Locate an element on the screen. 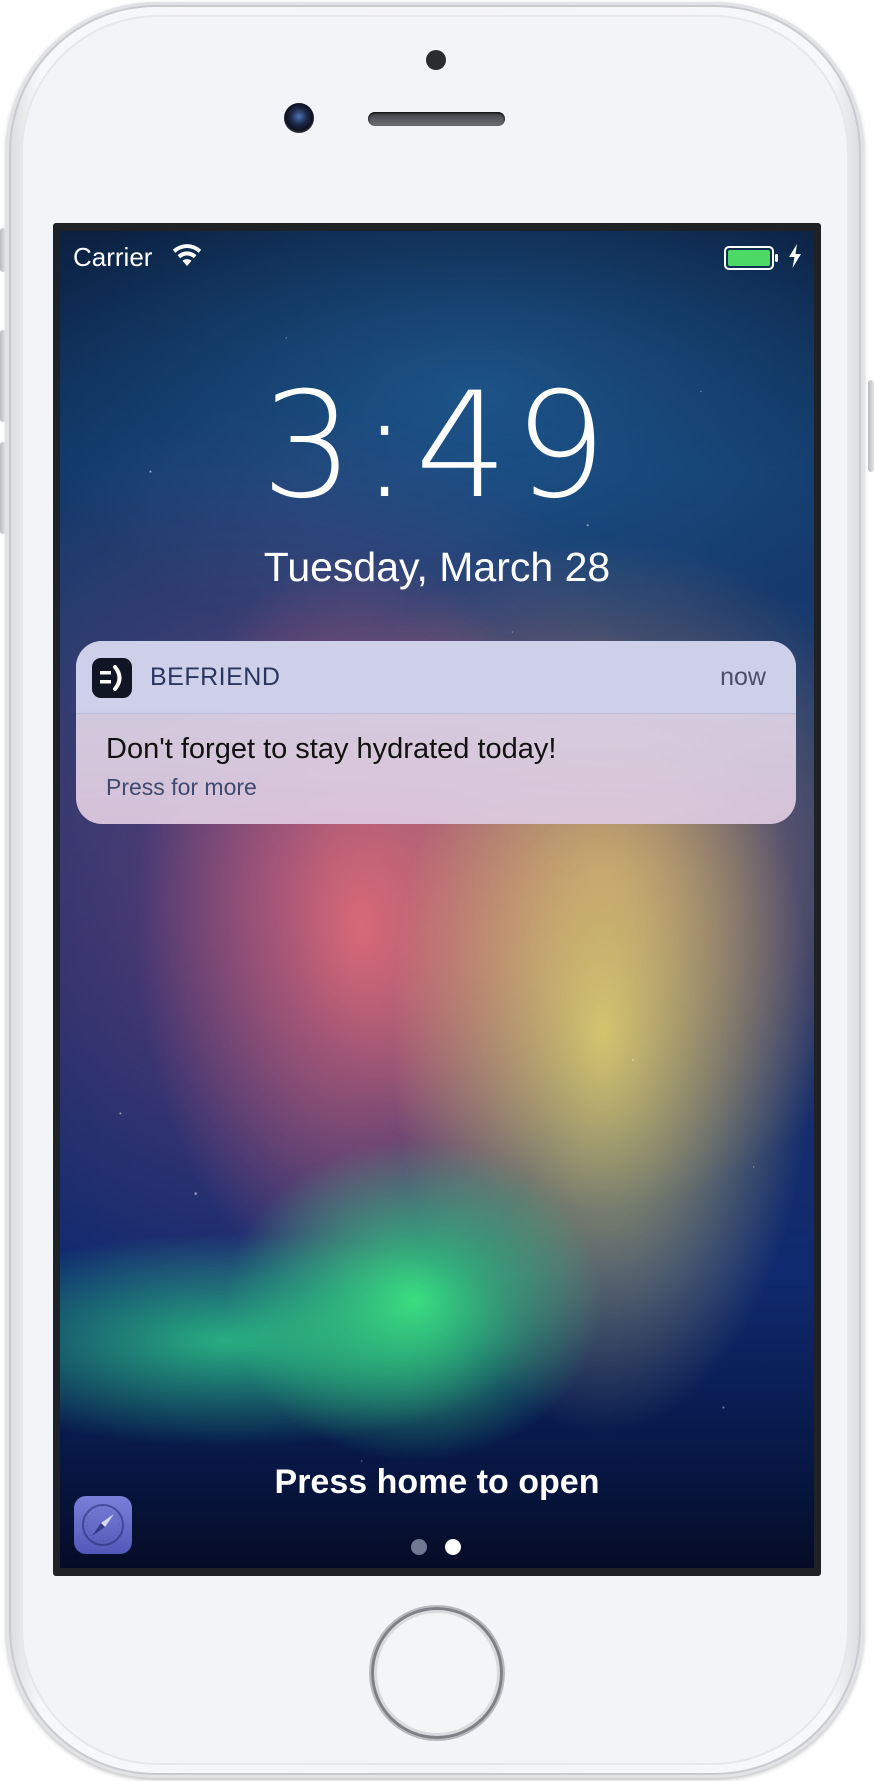  status-bar: Carrier is located at coordinates (437, 256).